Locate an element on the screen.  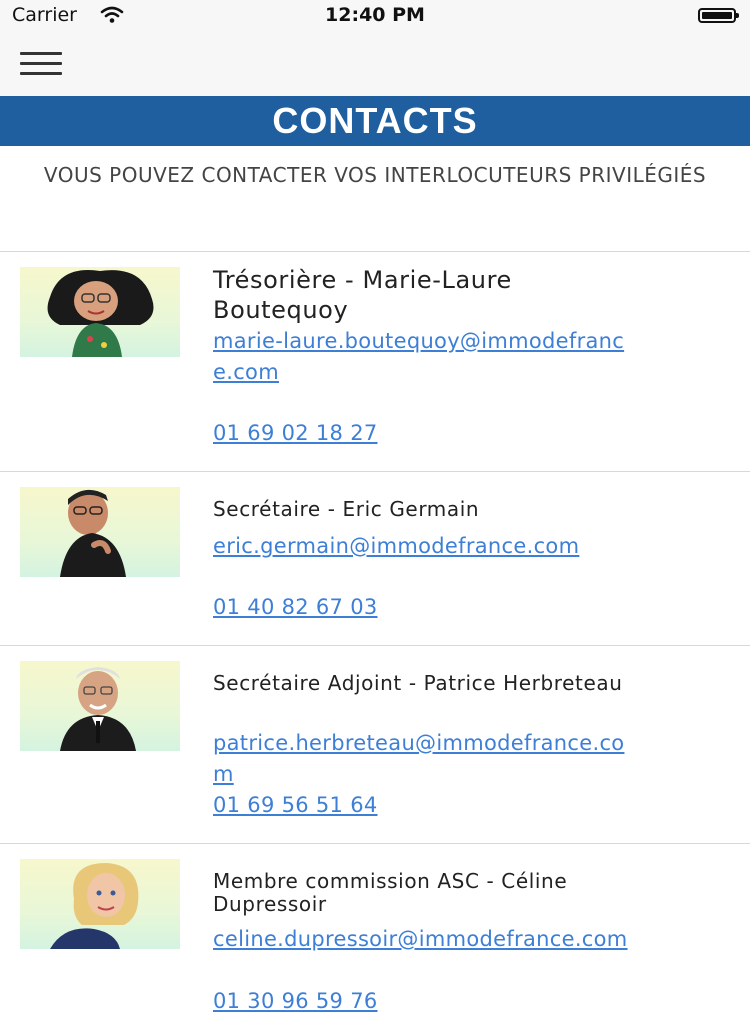
clock-time: 12:40 PM is located at coordinates (375, 15).